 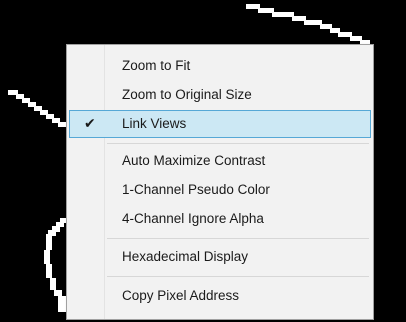 I want to click on menu-item-zoom-to-original-size: Zoom to Original Size, so click(x=220, y=95).